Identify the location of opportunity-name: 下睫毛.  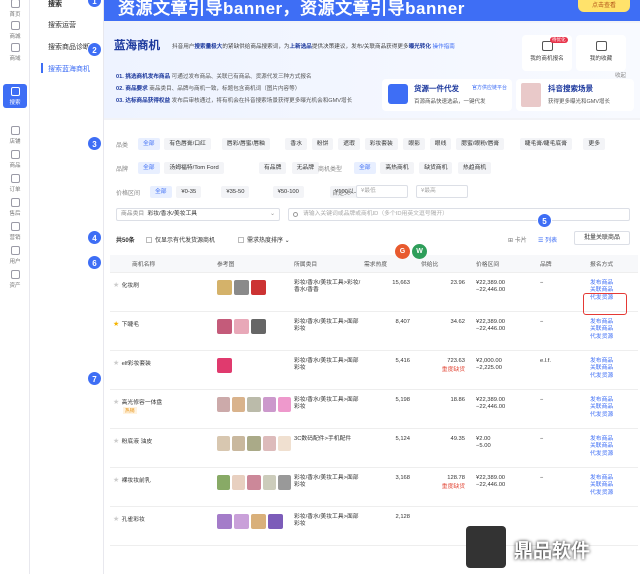
(130, 325).